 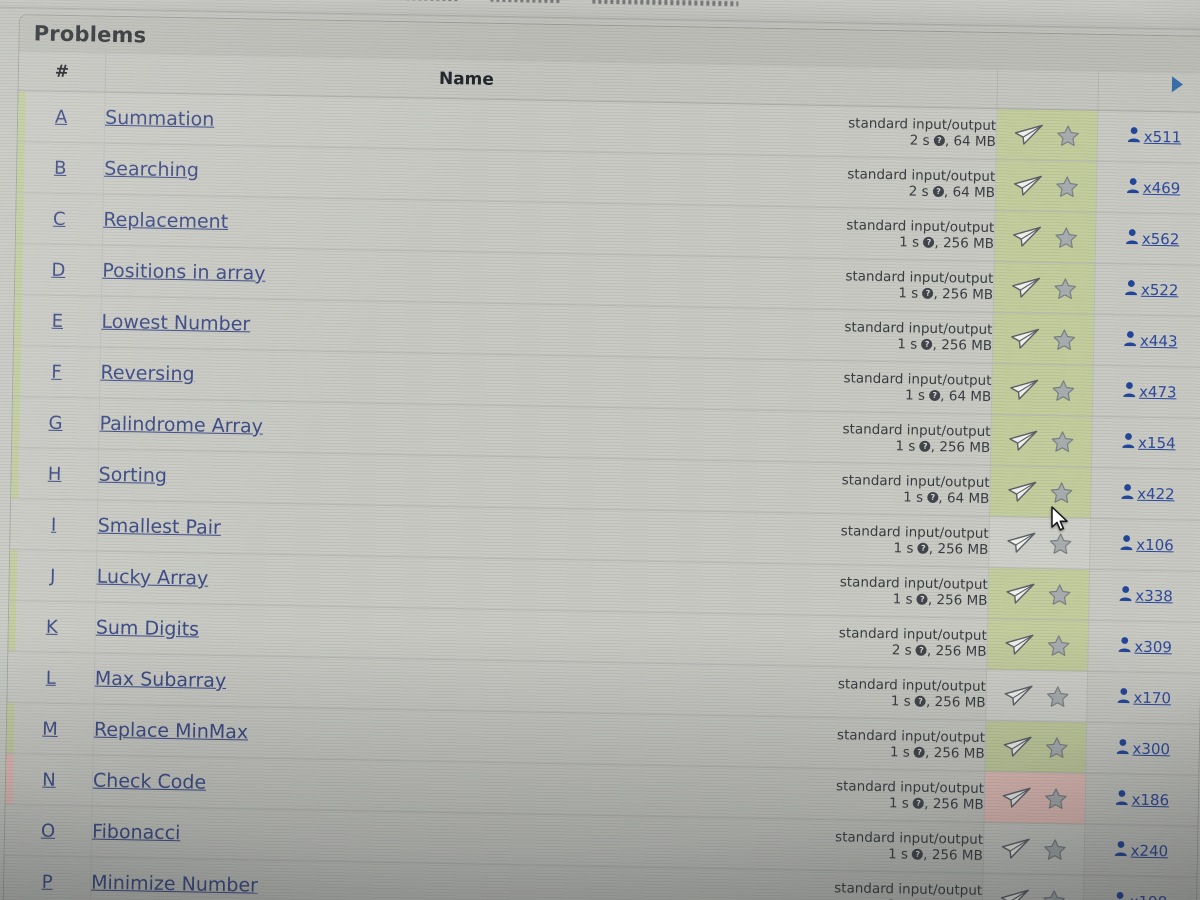 What do you see at coordinates (58, 320) in the screenshot?
I see `problem-index-link: E` at bounding box center [58, 320].